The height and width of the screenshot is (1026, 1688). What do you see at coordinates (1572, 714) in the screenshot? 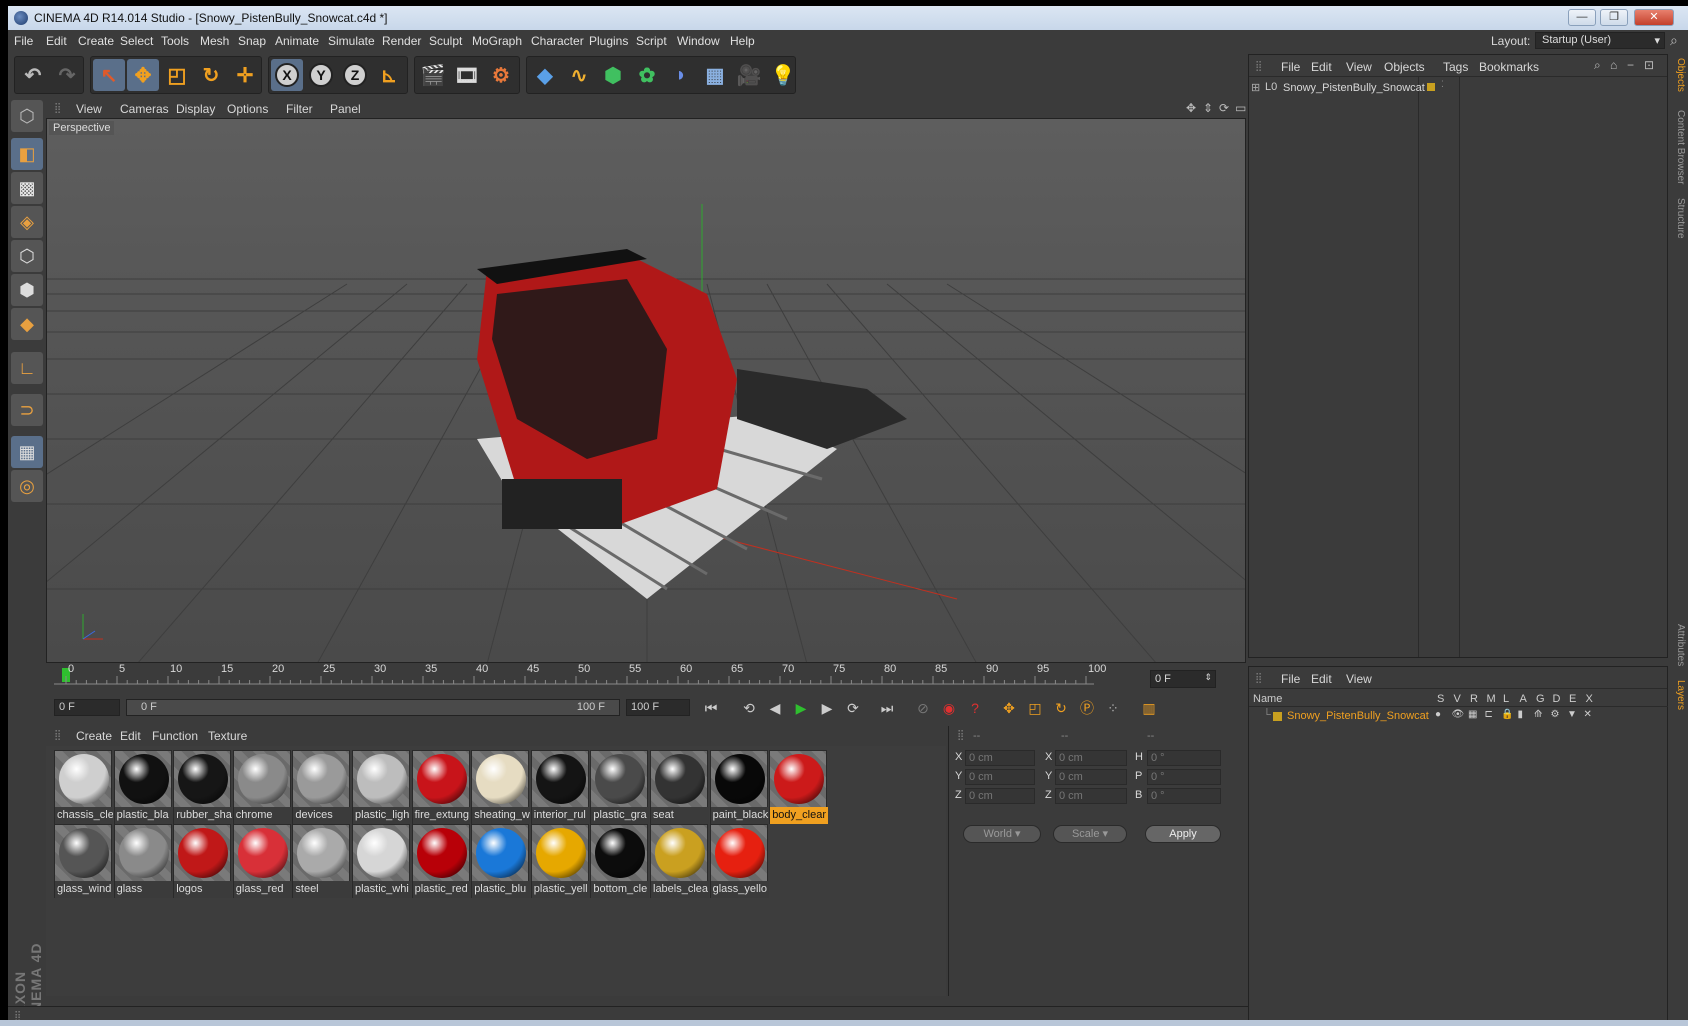
I see `layer-toggle-icon: ▼` at bounding box center [1572, 714].